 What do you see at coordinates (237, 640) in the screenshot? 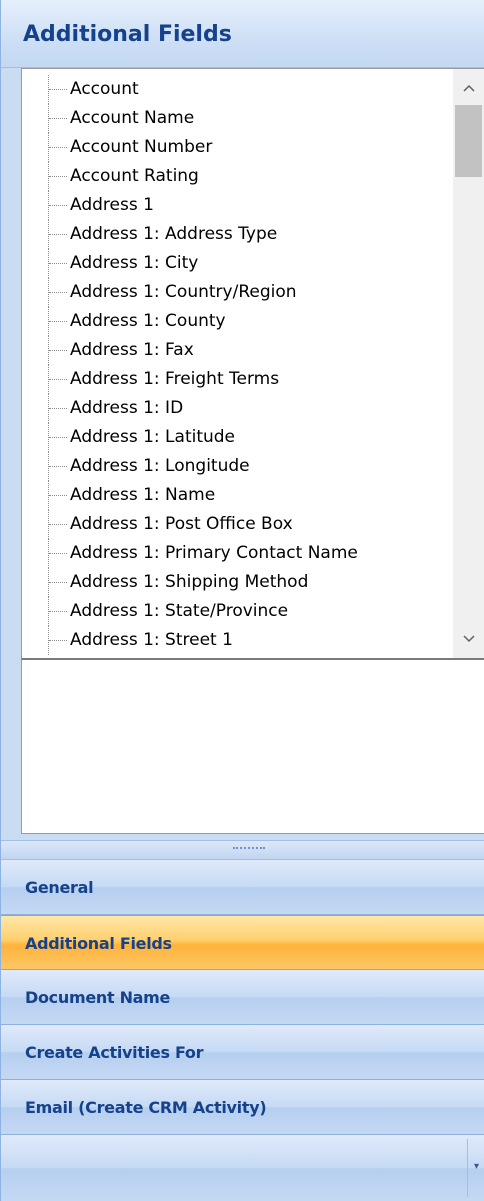
I see `tree-item: Address 1: Street 1` at bounding box center [237, 640].